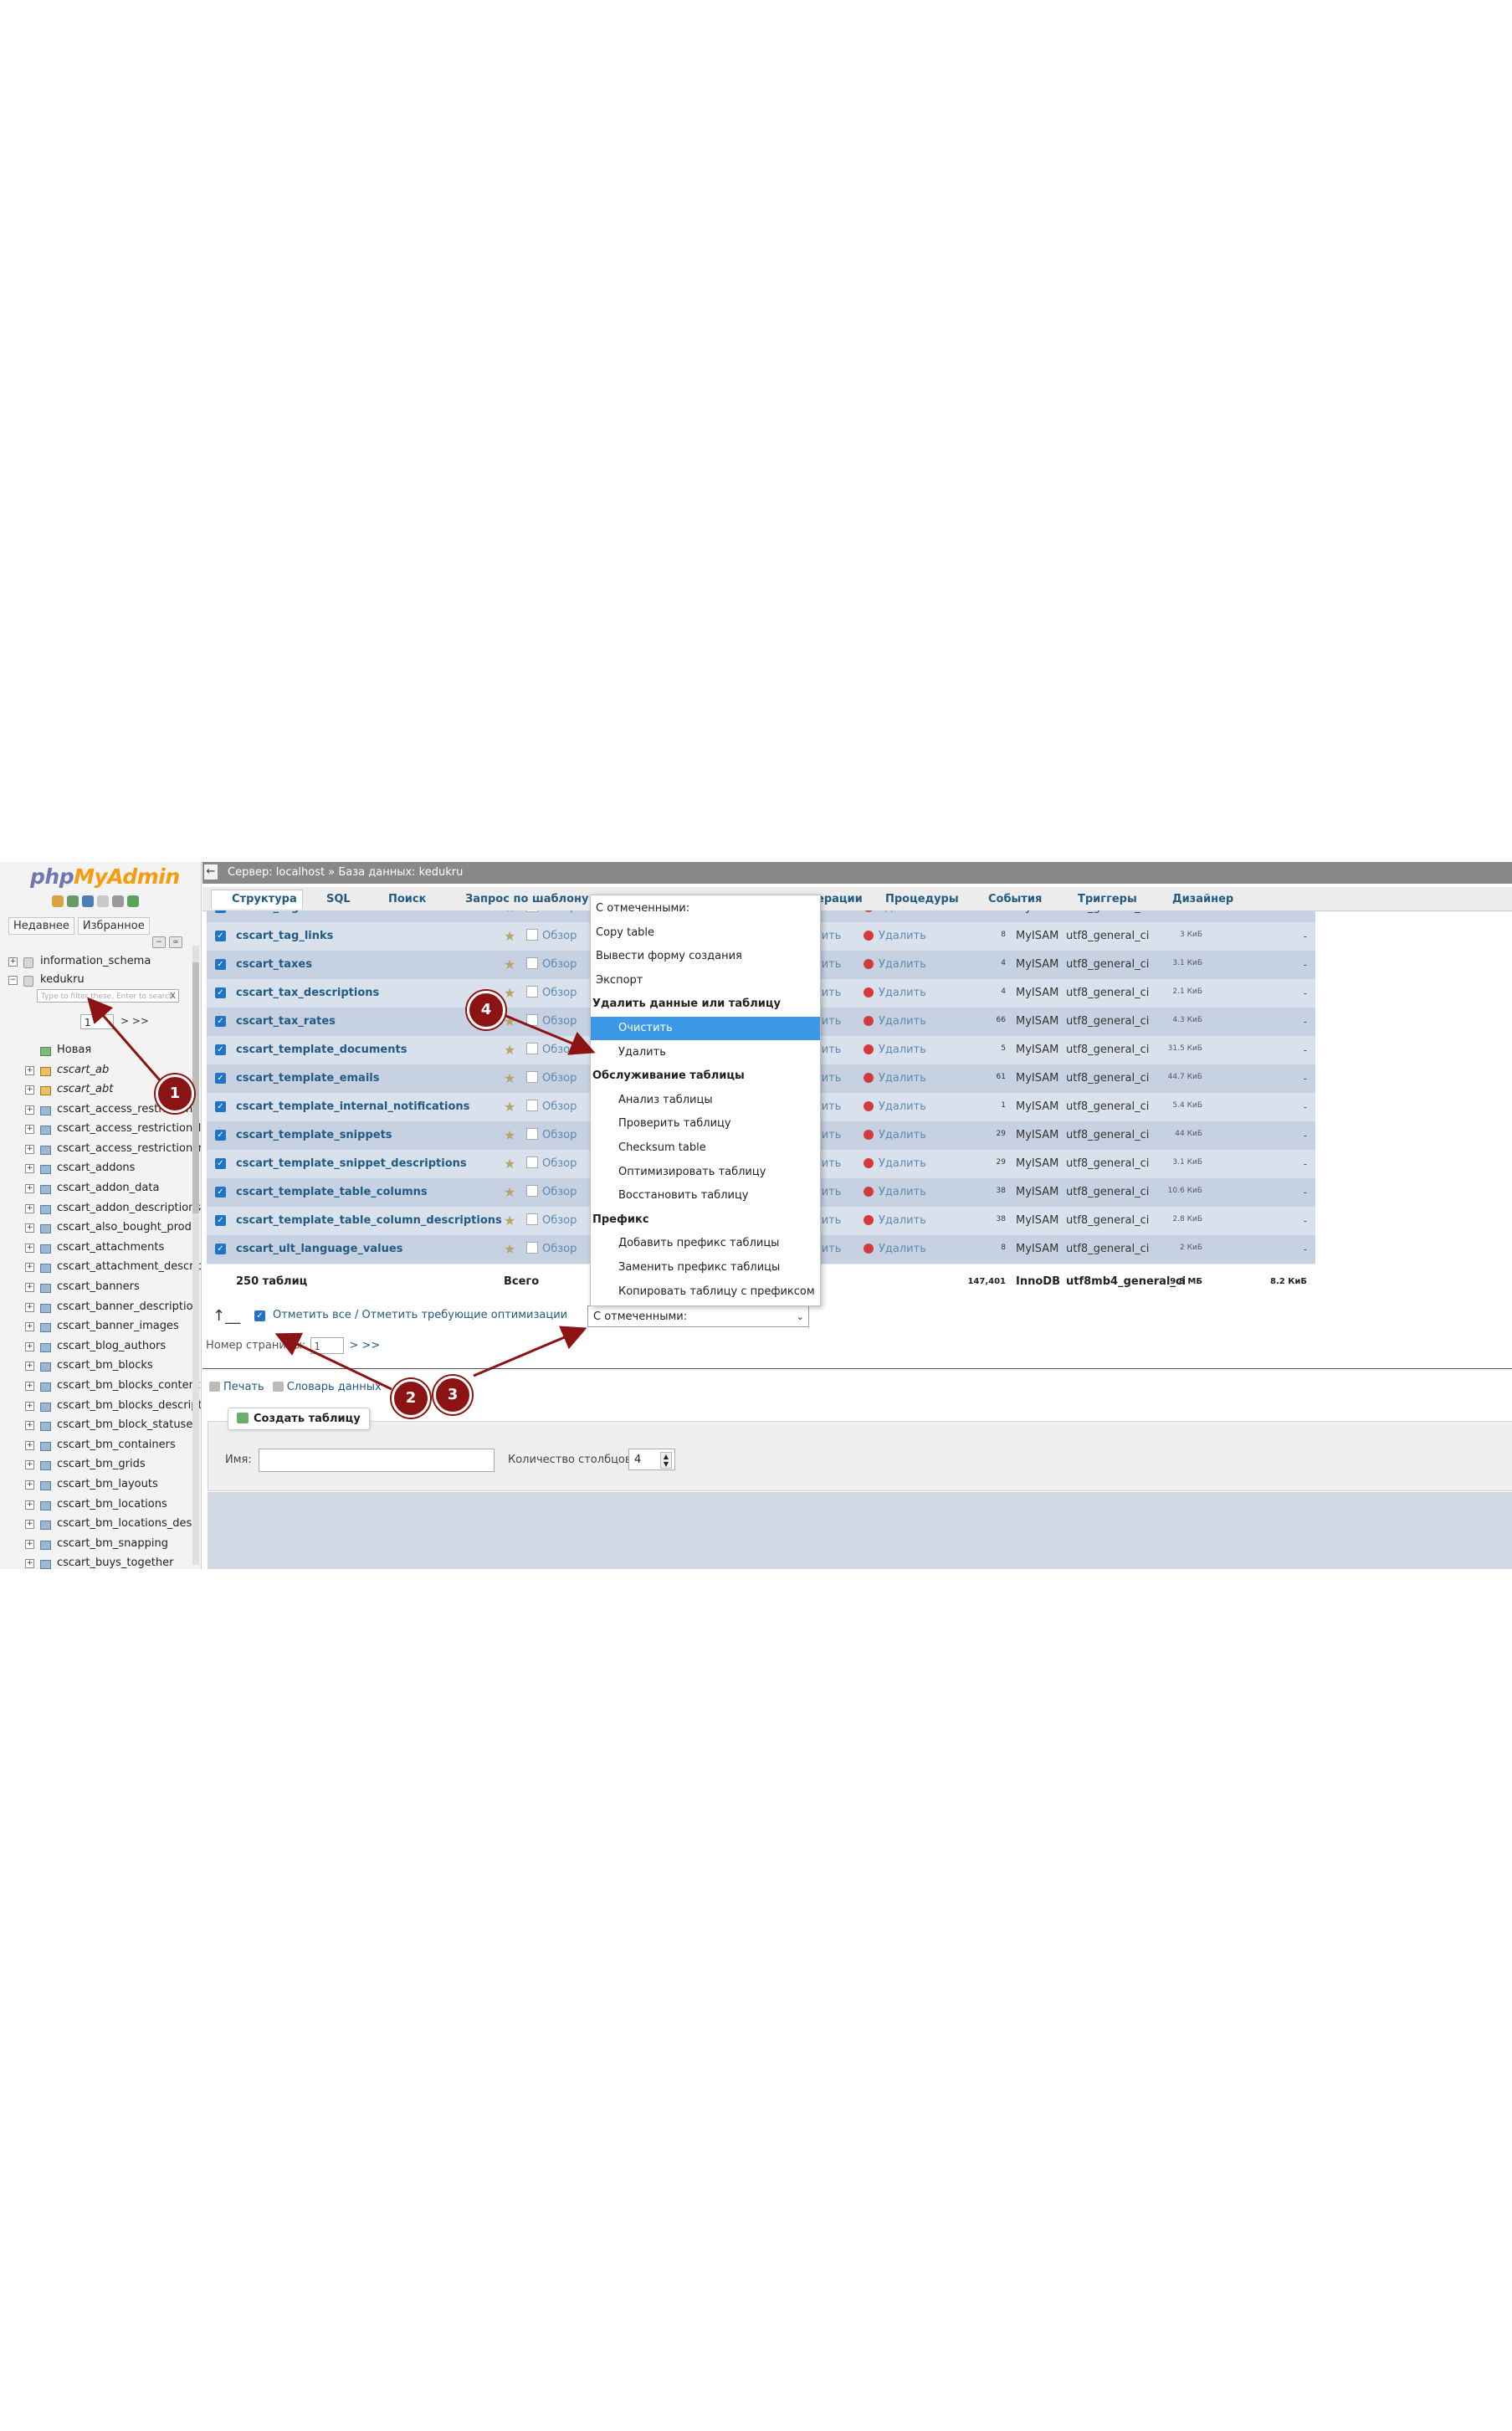 Image resolution: width=1512 pixels, height=2431 pixels. I want to click on table-name-link: cscart_tax_rates, so click(286, 1022).